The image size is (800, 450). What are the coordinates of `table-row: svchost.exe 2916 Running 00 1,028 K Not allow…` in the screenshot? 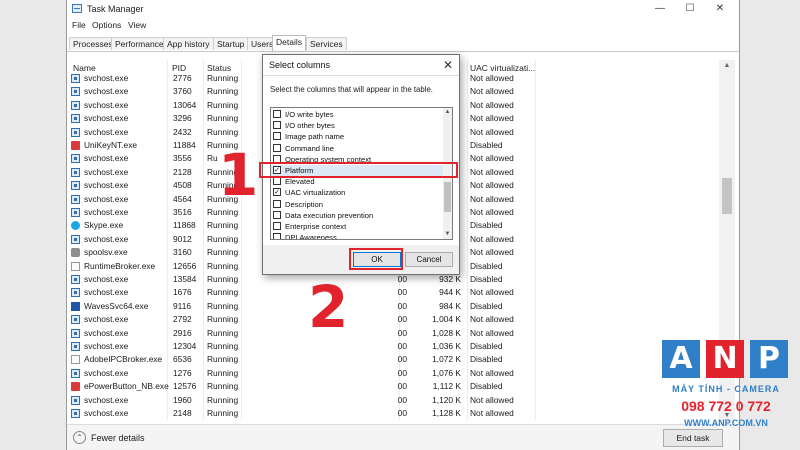 It's located at (392, 333).